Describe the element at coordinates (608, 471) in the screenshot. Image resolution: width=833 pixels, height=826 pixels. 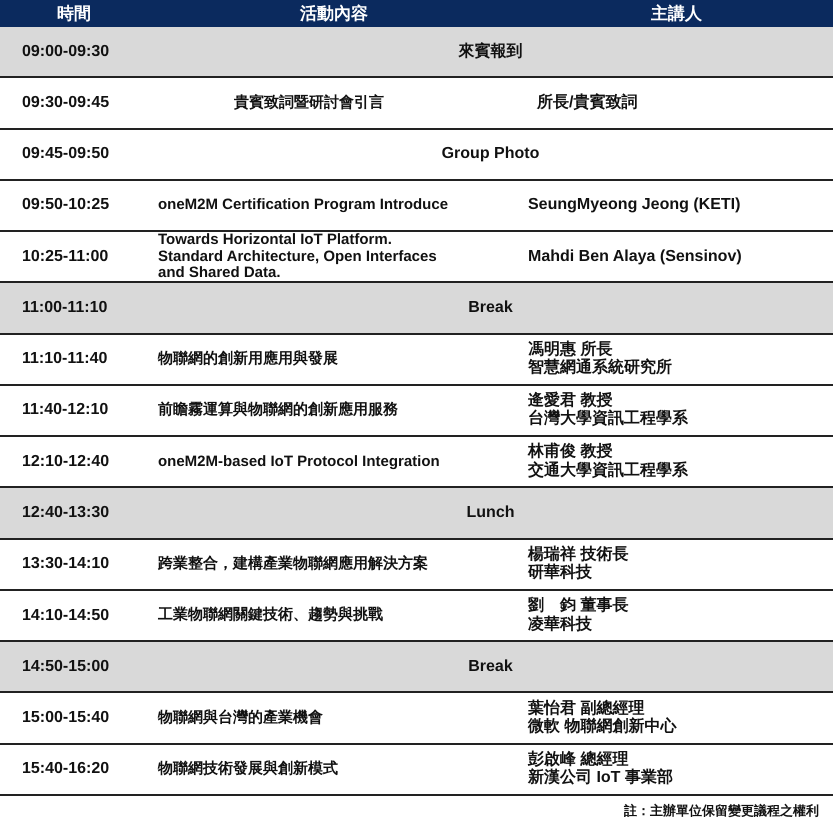
I see `speaker-text: 交通大學資訊工程學系` at that location.